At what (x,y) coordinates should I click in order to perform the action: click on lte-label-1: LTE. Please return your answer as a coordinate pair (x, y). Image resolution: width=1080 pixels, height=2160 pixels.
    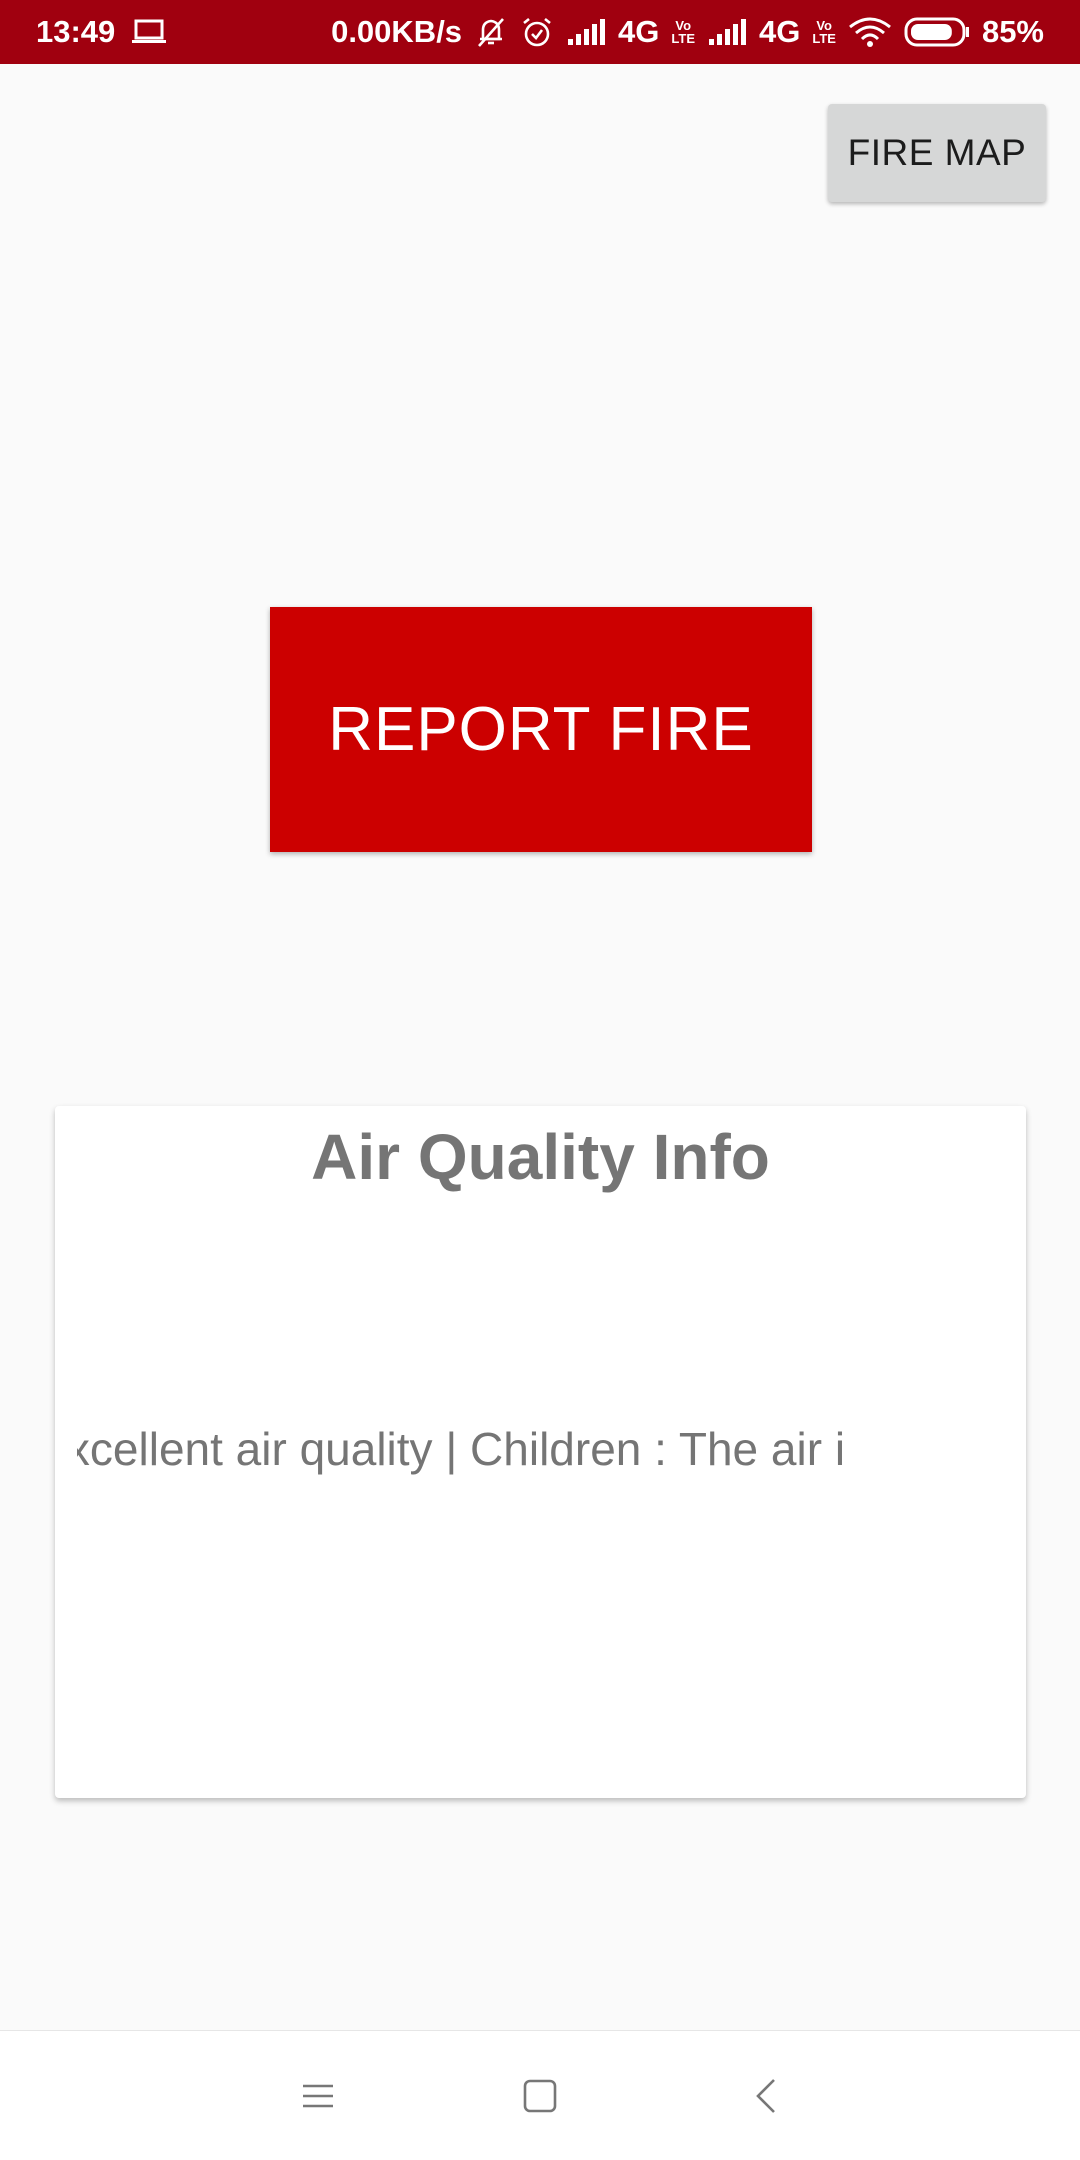
    Looking at the image, I should click on (683, 38).